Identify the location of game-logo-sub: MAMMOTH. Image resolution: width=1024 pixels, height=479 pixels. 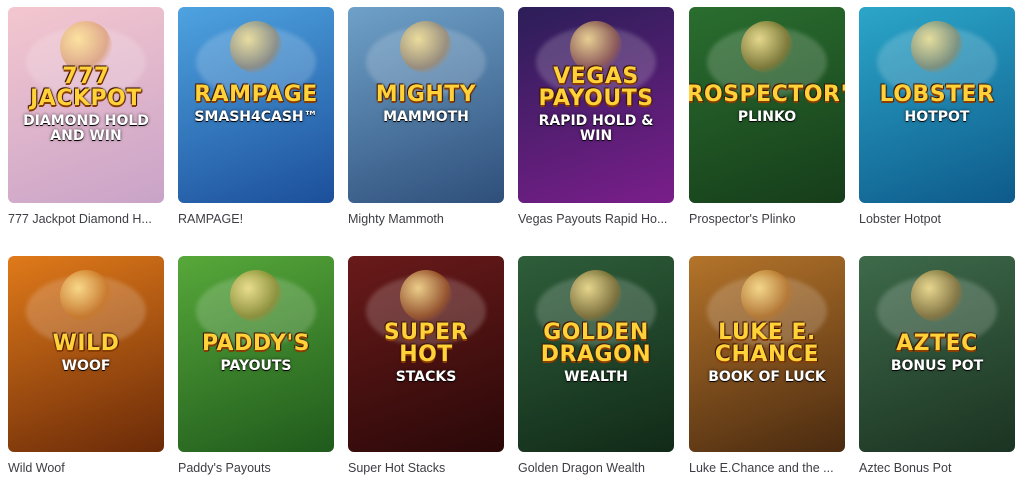
(426, 117).